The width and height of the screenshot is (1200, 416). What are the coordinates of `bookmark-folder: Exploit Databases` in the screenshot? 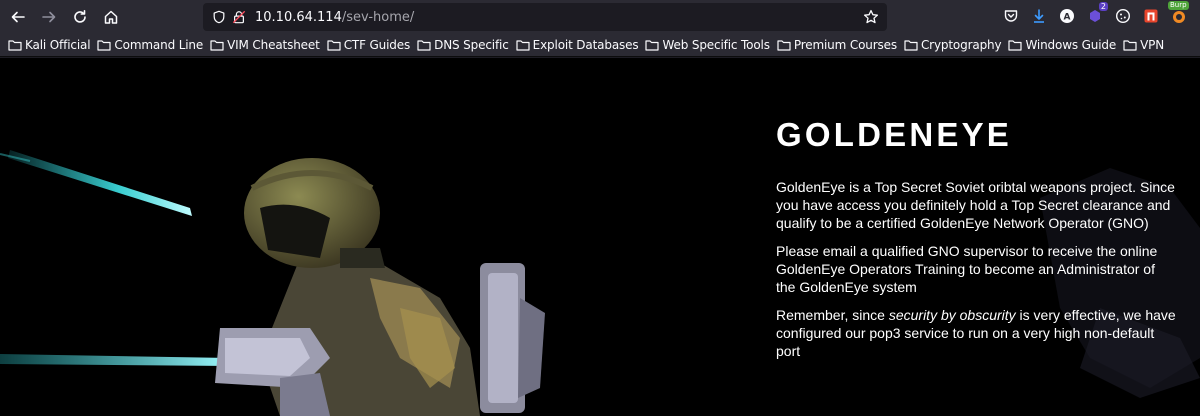 It's located at (577, 45).